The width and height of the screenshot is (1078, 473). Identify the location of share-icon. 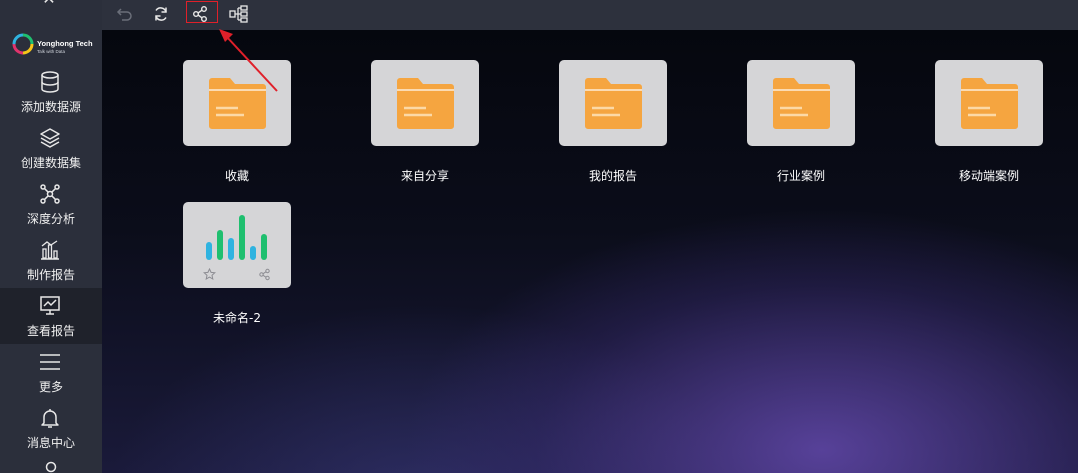
(264, 274).